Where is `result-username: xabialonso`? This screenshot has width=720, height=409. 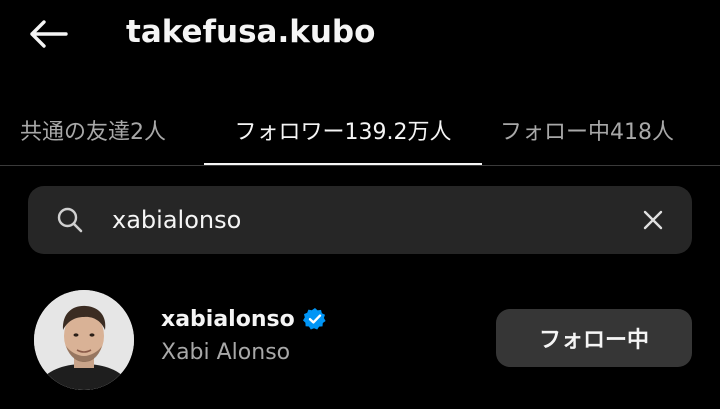 result-username: xabialonso is located at coordinates (228, 319).